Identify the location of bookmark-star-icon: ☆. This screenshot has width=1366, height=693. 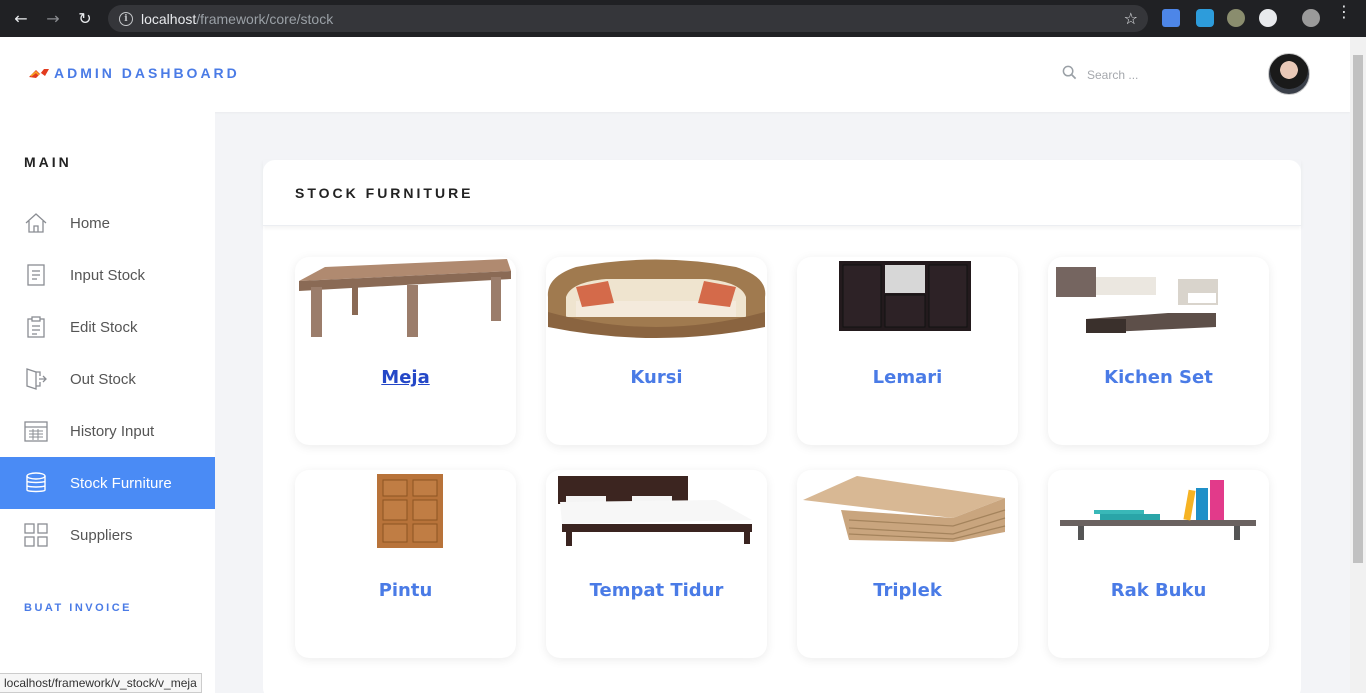
(1131, 18).